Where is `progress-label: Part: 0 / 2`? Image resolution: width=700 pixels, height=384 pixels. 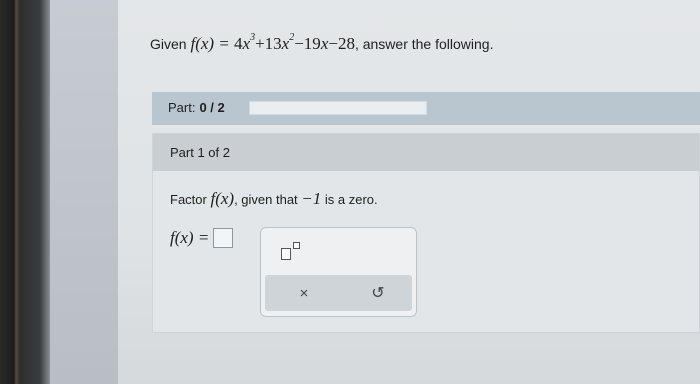
progress-label: Part: 0 / 2 is located at coordinates (196, 107).